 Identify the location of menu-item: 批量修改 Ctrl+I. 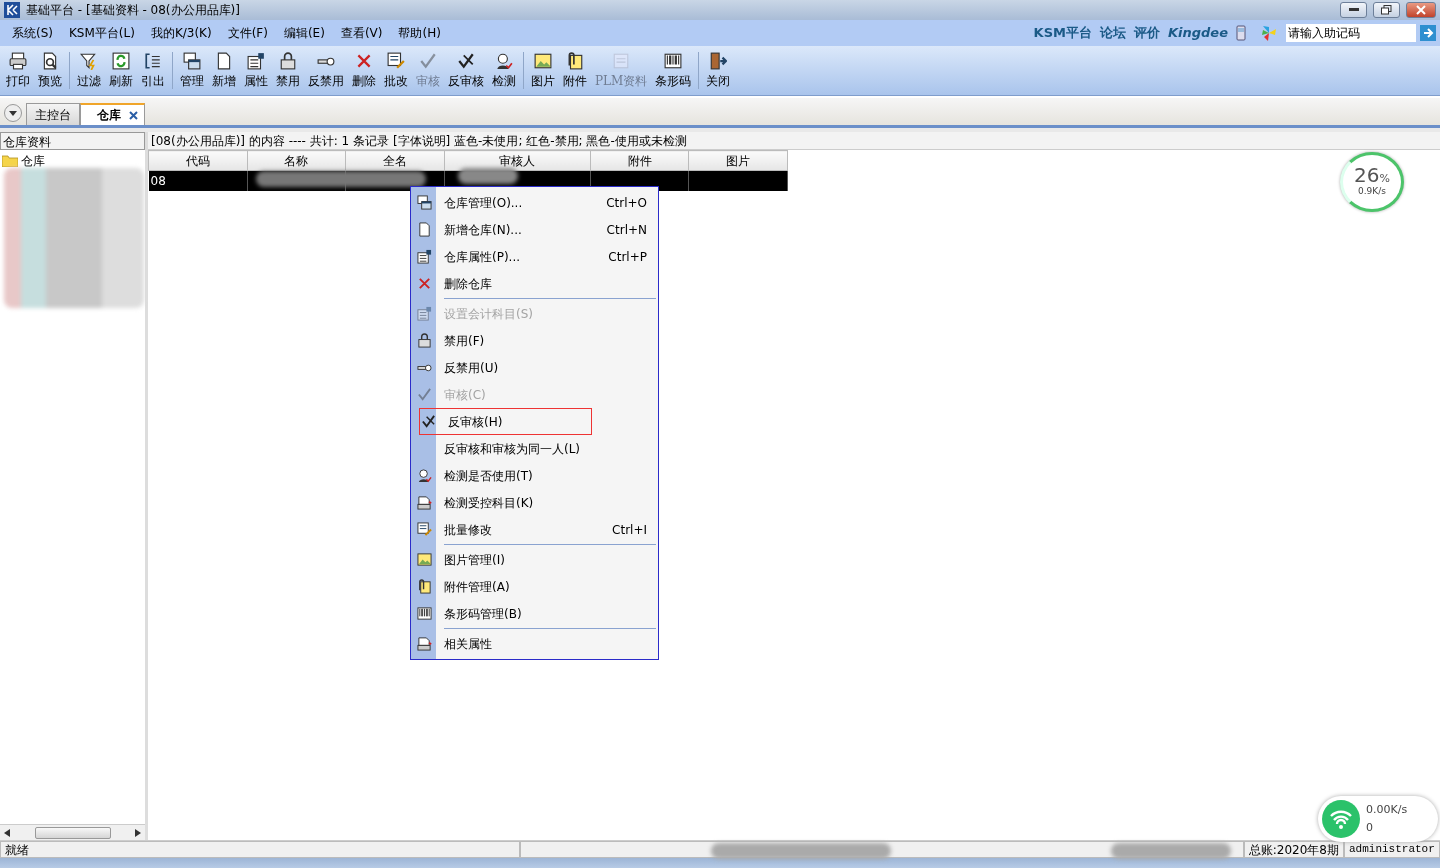
(534, 529).